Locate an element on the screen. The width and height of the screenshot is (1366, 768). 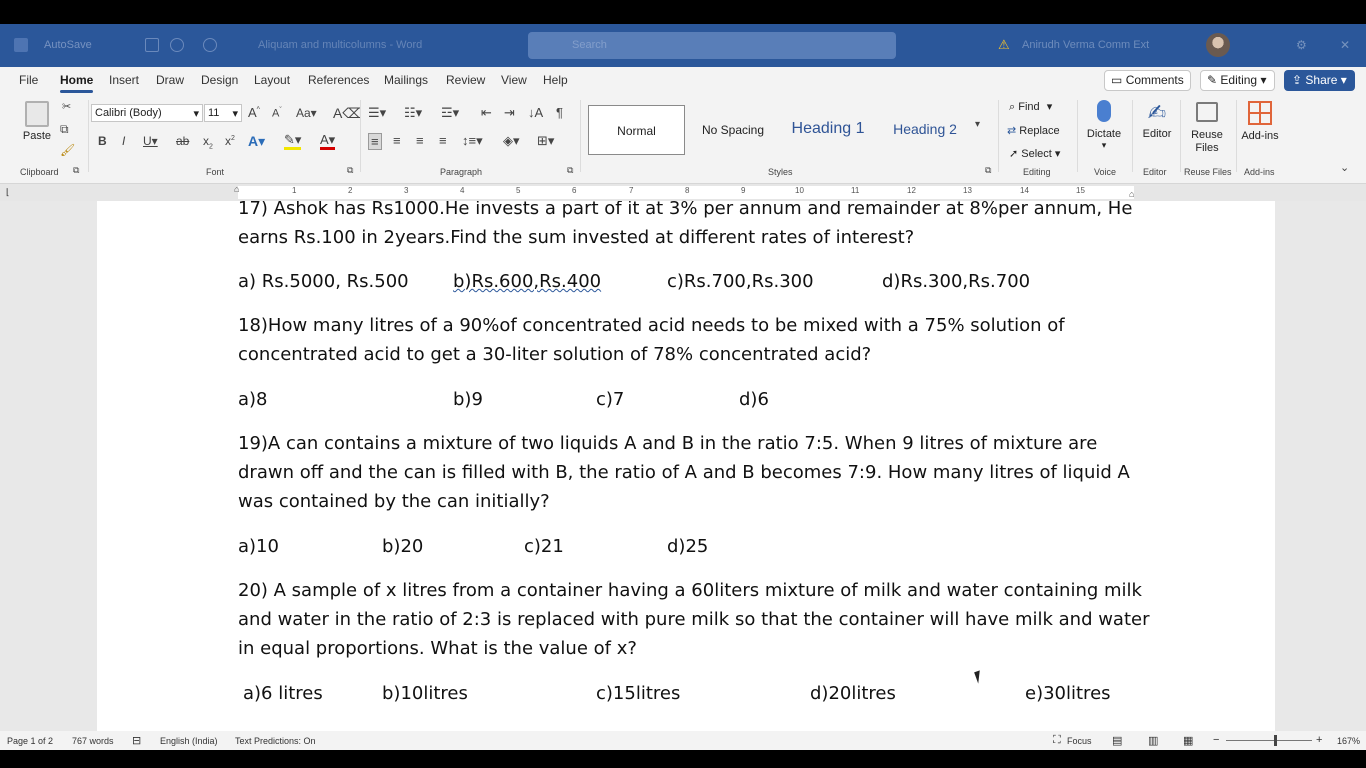
align-center-icon: ≡ is located at coordinates (397, 140).